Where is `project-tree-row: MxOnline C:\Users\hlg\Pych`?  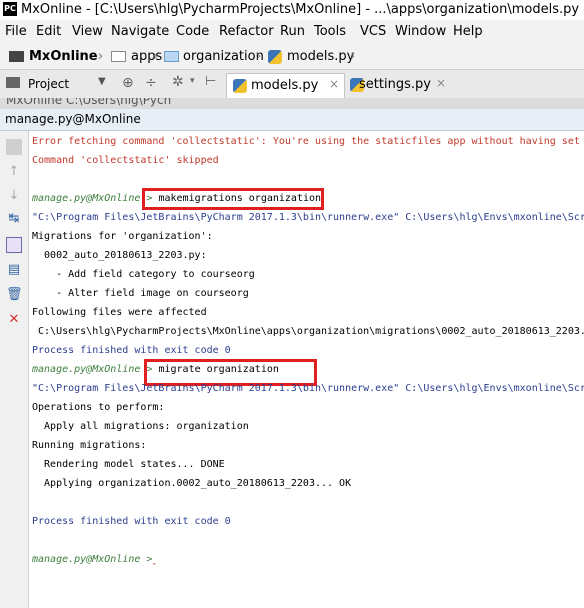
project-tree-row: MxOnline C:\Users\hlg\Pych is located at coordinates (89, 102).